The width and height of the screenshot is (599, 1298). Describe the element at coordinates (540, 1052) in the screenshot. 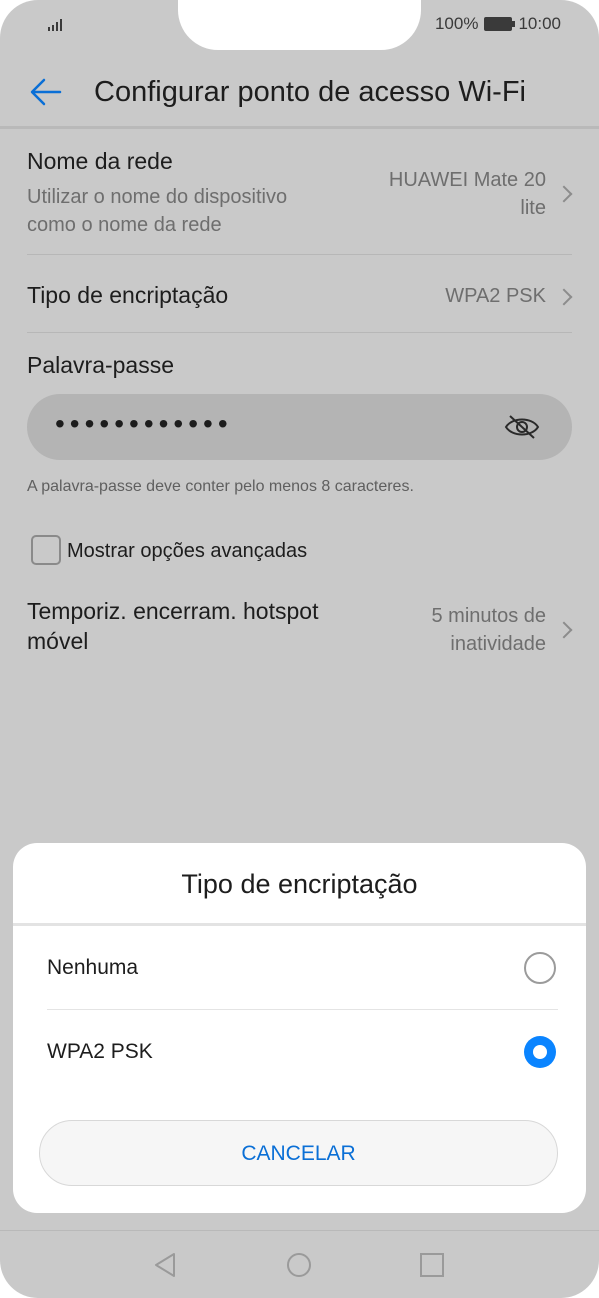

I see `option-wpa2-radio` at that location.